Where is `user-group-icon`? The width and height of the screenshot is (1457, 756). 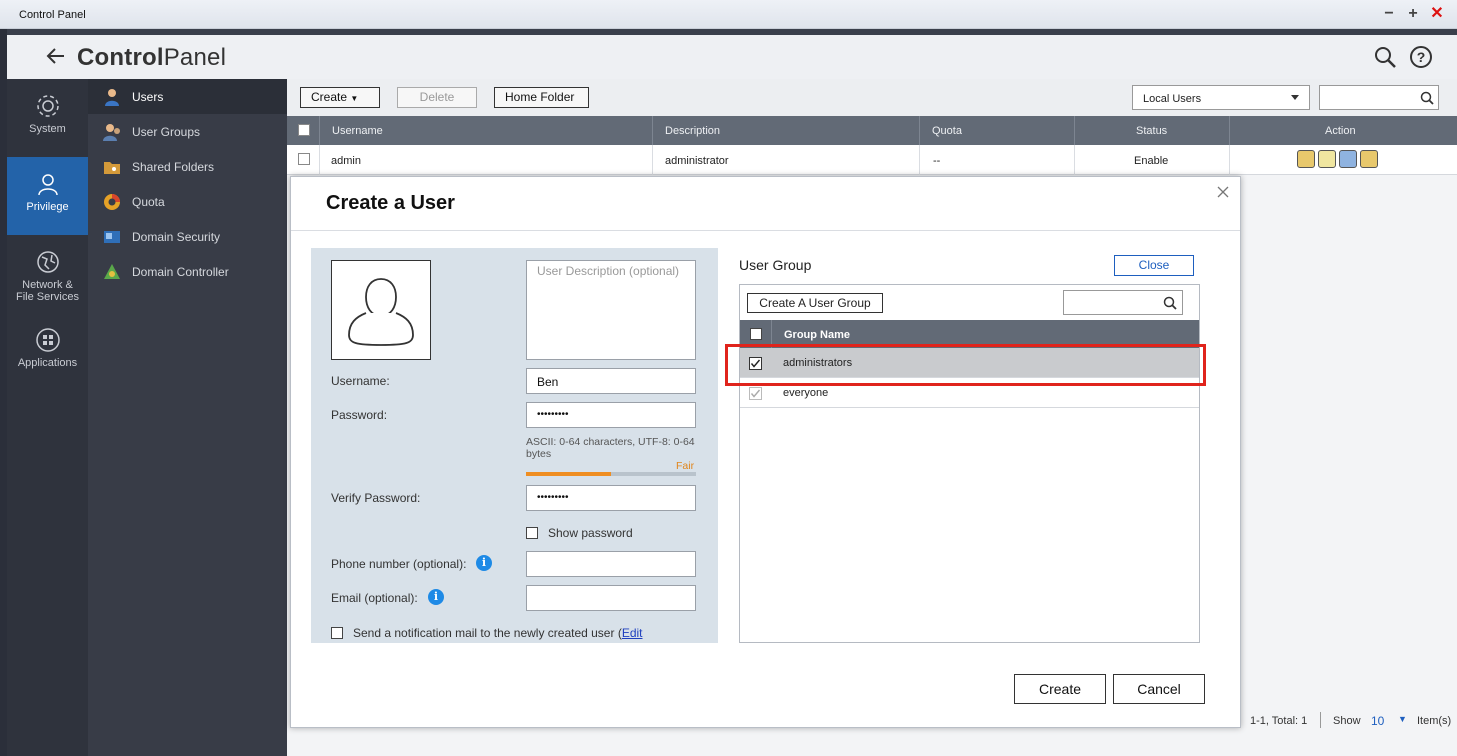
user-group-icon is located at coordinates (111, 132).